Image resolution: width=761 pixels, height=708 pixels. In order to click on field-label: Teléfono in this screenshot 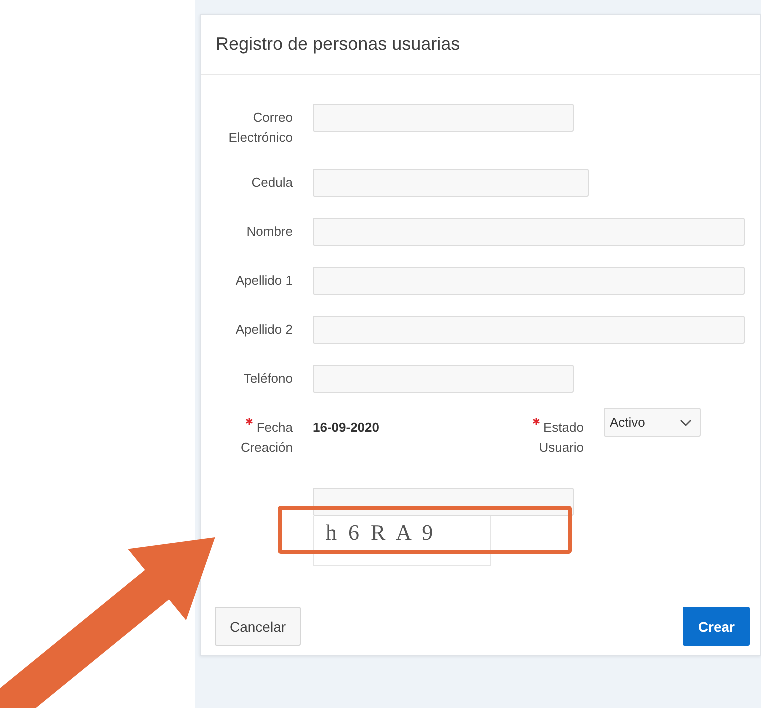, I will do `click(267, 379)`.